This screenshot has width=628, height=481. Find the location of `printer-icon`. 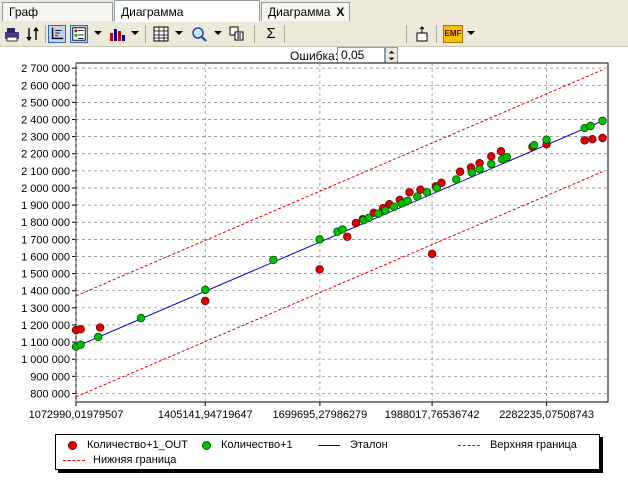

printer-icon is located at coordinates (12, 34).